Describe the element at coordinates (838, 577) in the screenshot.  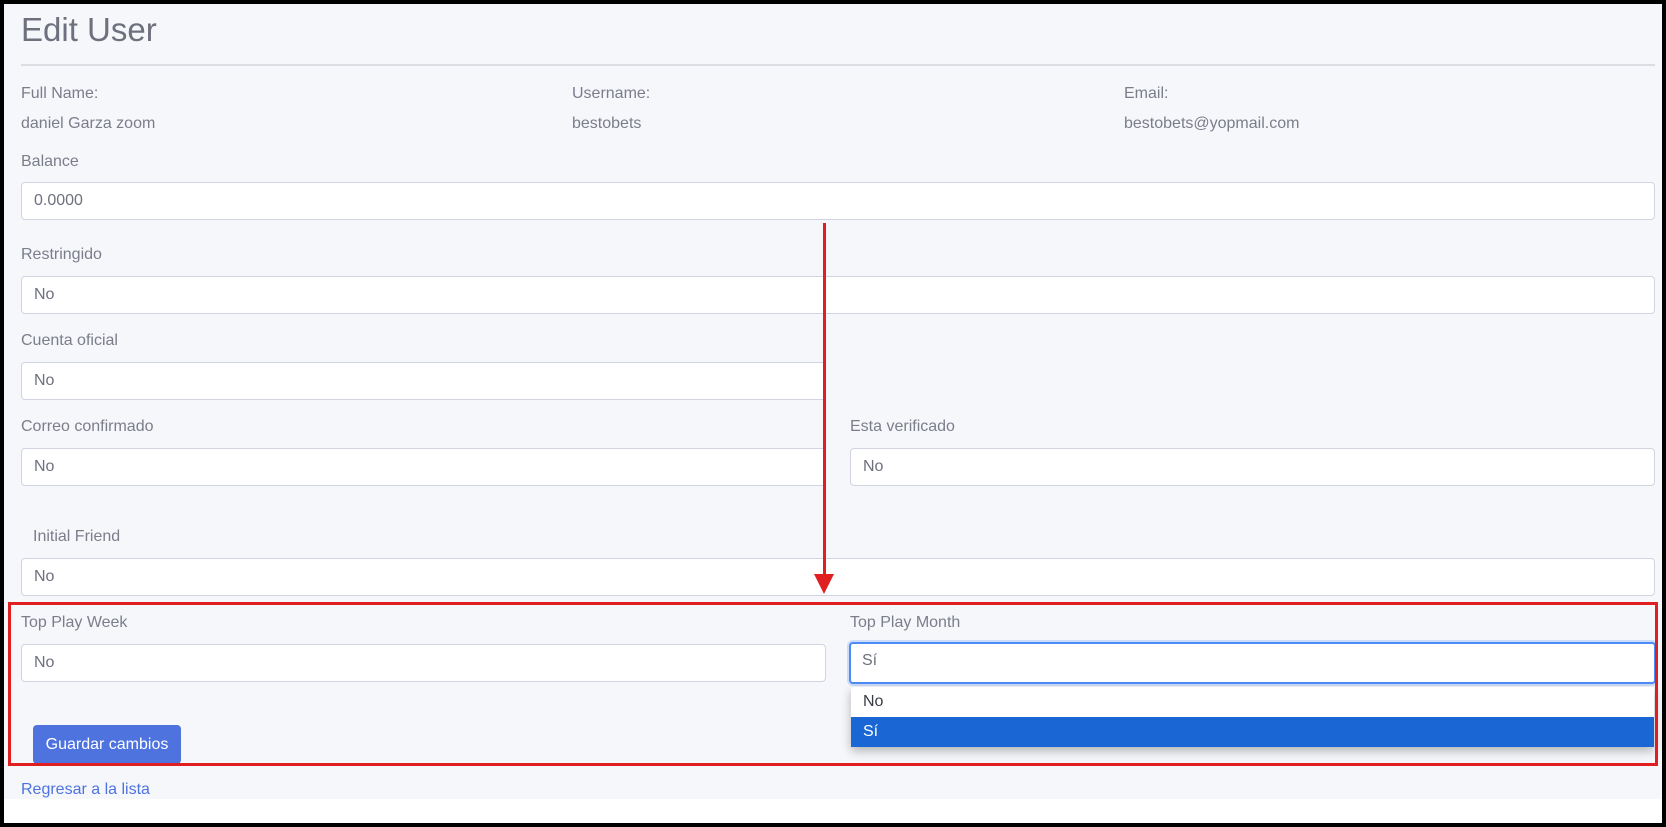
I see `initial-friend-select: No` at that location.